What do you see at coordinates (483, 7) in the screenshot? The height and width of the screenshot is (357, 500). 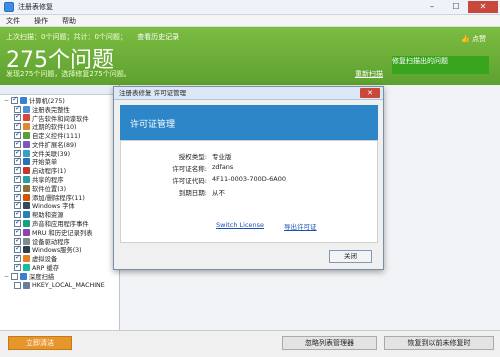 I see `close-button: ✕` at bounding box center [483, 7].